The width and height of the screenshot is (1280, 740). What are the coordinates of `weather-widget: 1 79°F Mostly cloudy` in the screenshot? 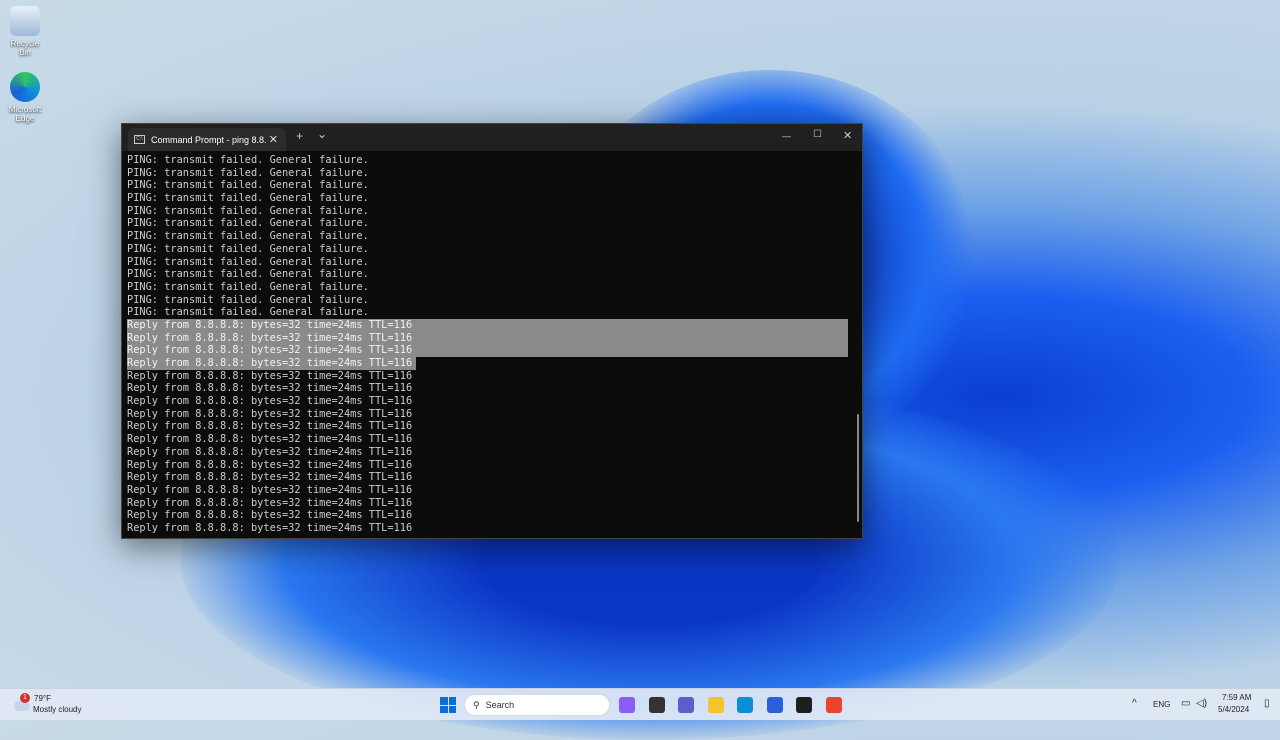 It's located at (57, 705).